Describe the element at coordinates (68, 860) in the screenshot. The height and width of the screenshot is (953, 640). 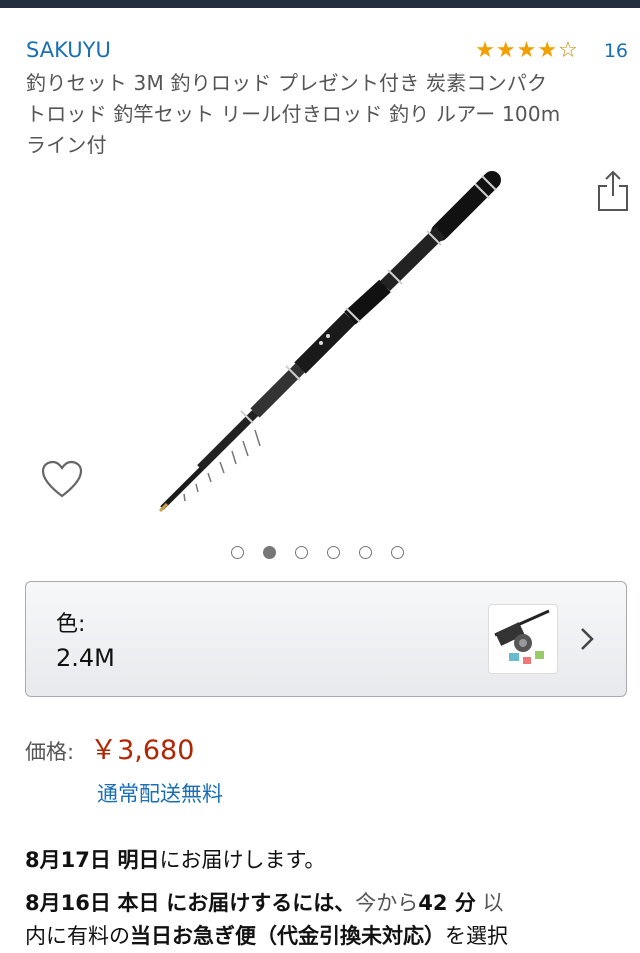
I see `delivery-date: 8月17日` at that location.